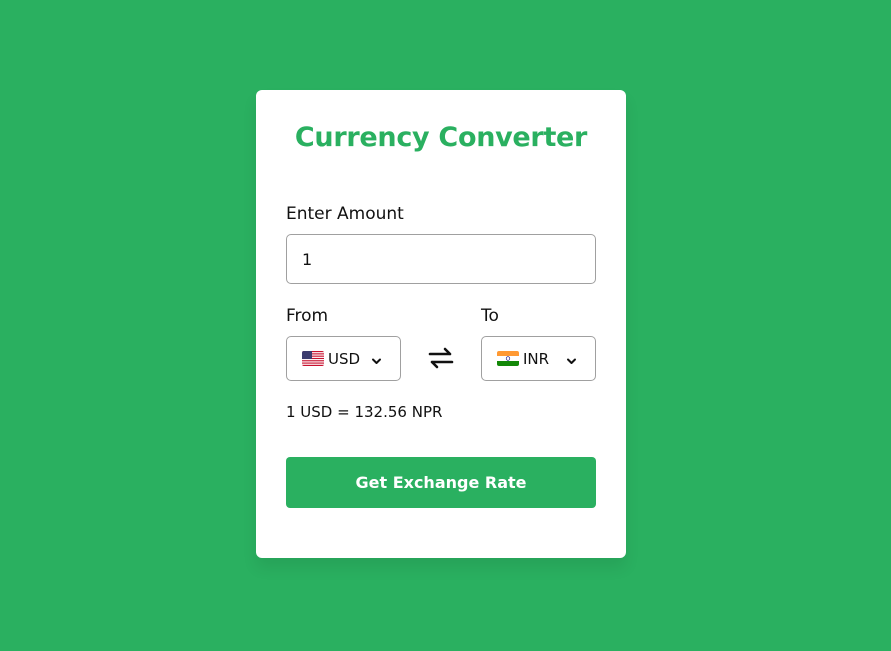 The width and height of the screenshot is (891, 651). I want to click on from-currency-code: USD, so click(344, 358).